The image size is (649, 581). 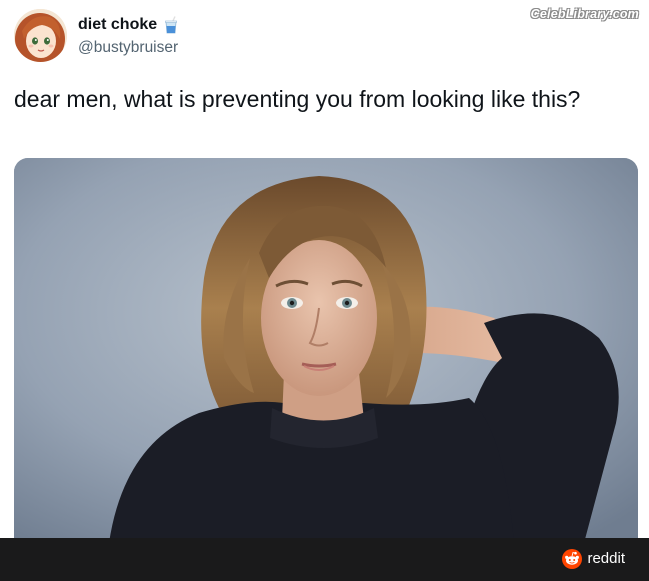 I want to click on display-name: diet choke, so click(x=117, y=25).